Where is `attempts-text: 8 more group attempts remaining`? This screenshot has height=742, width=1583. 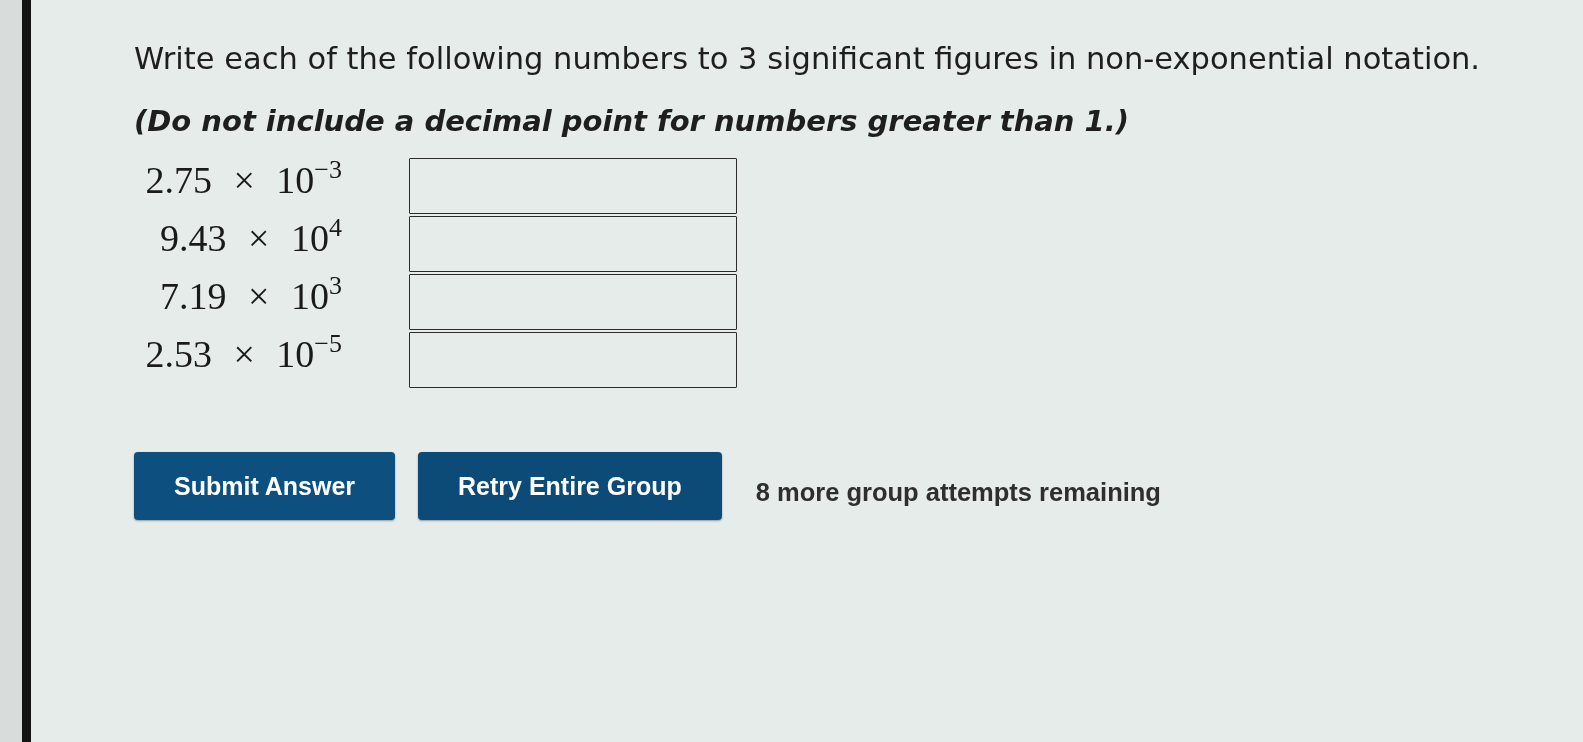 attempts-text: 8 more group attempts remaining is located at coordinates (958, 492).